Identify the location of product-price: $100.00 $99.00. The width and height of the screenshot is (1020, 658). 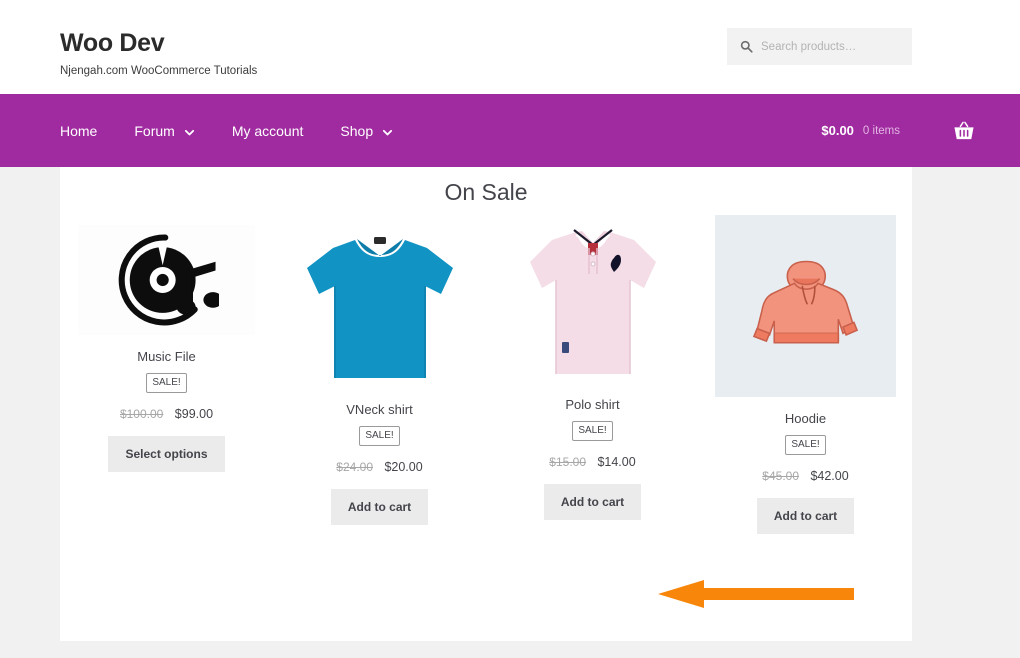
(166, 414).